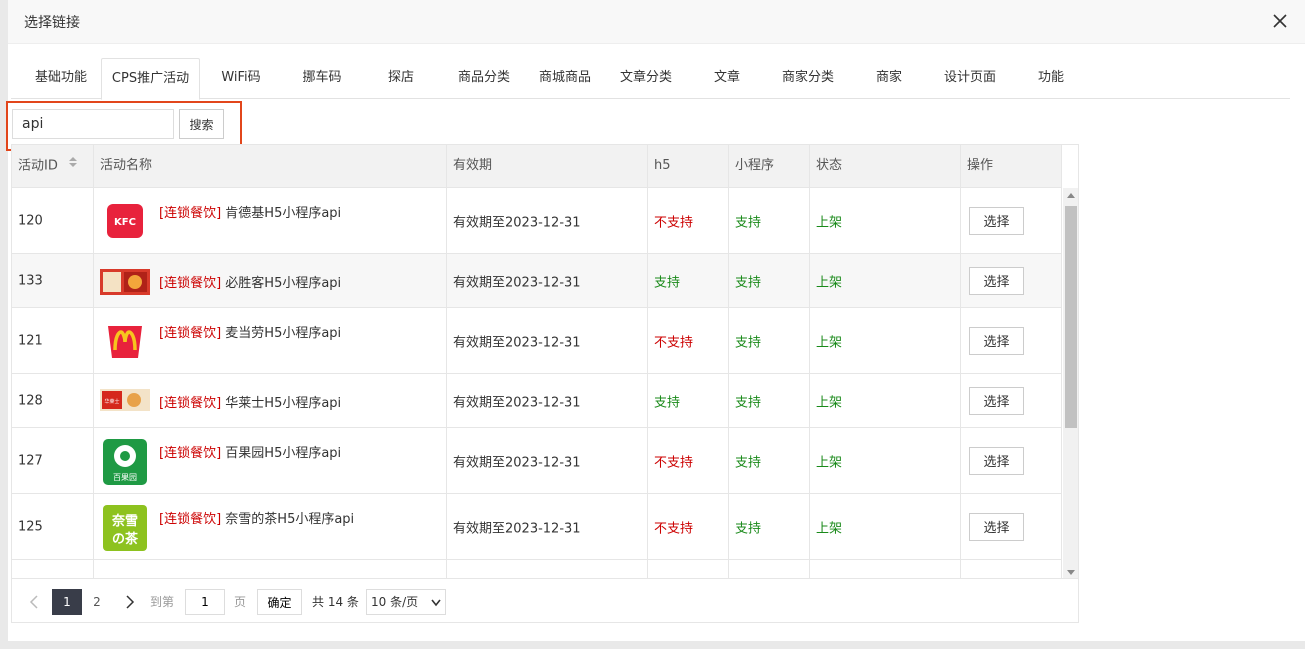 The width and height of the screenshot is (1305, 649). Describe the element at coordinates (150, 79) in the screenshot. I see `tab-cps: CPS推广活动` at that location.